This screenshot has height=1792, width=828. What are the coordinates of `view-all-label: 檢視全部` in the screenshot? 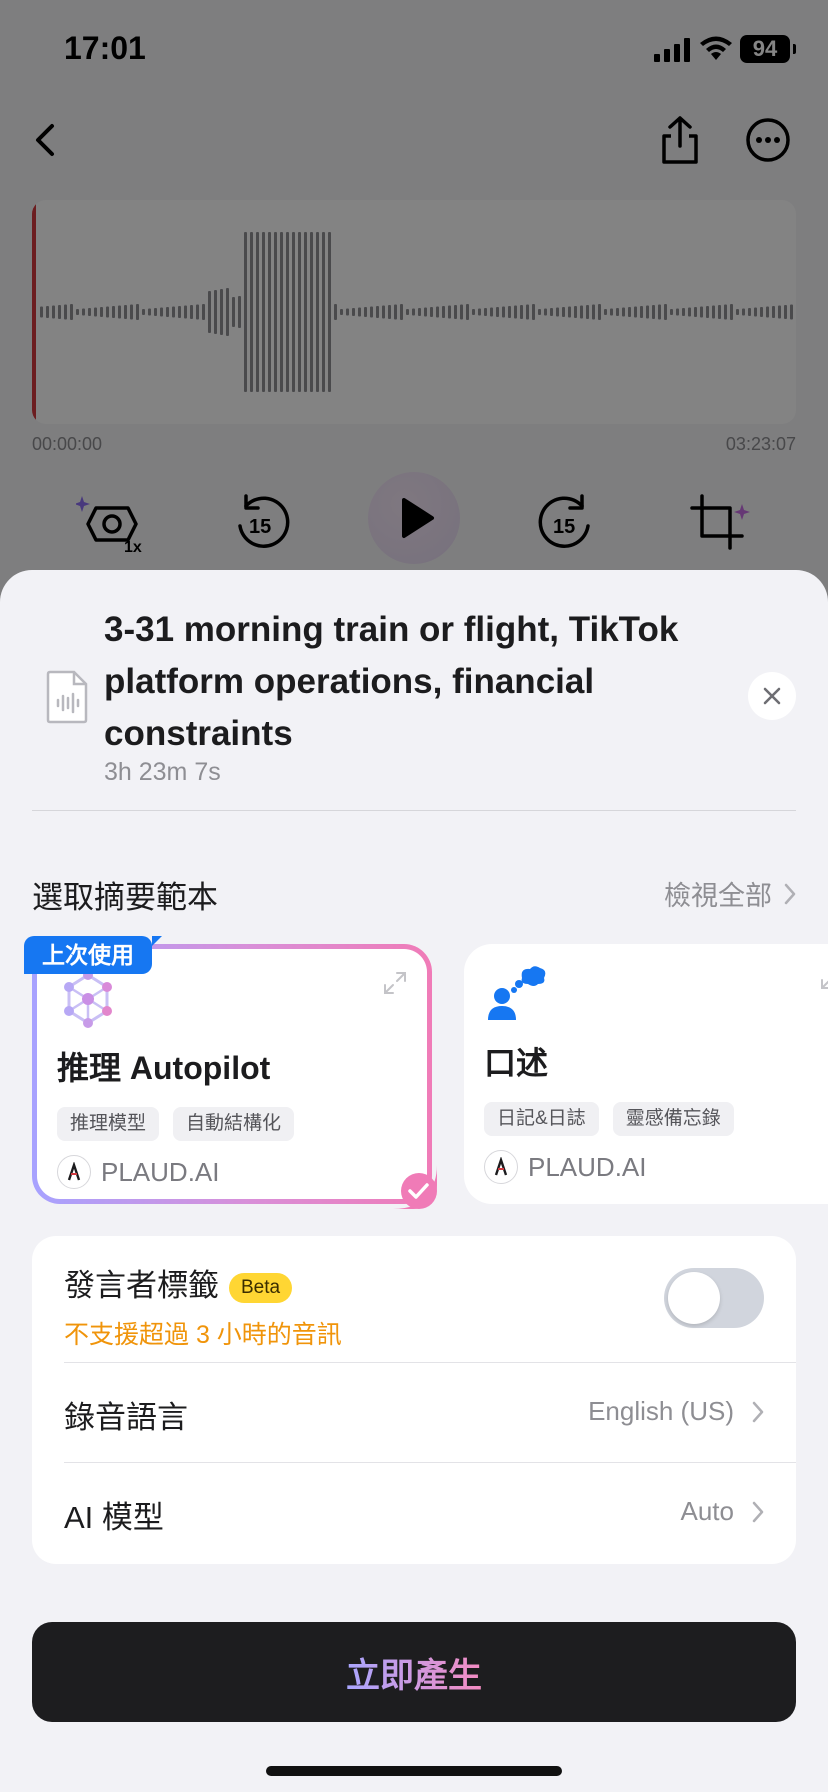 It's located at (718, 896).